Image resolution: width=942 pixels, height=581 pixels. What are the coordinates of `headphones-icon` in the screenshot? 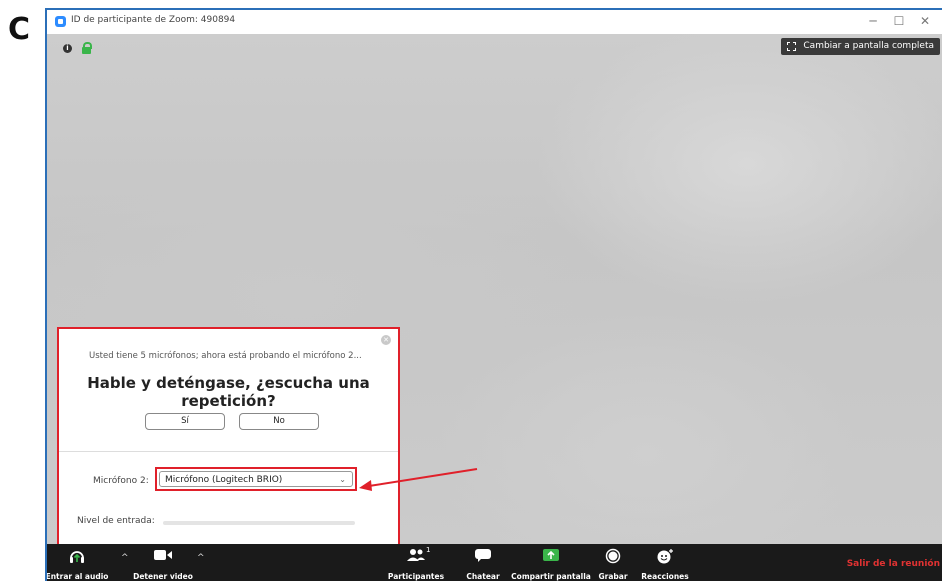 It's located at (77, 557).